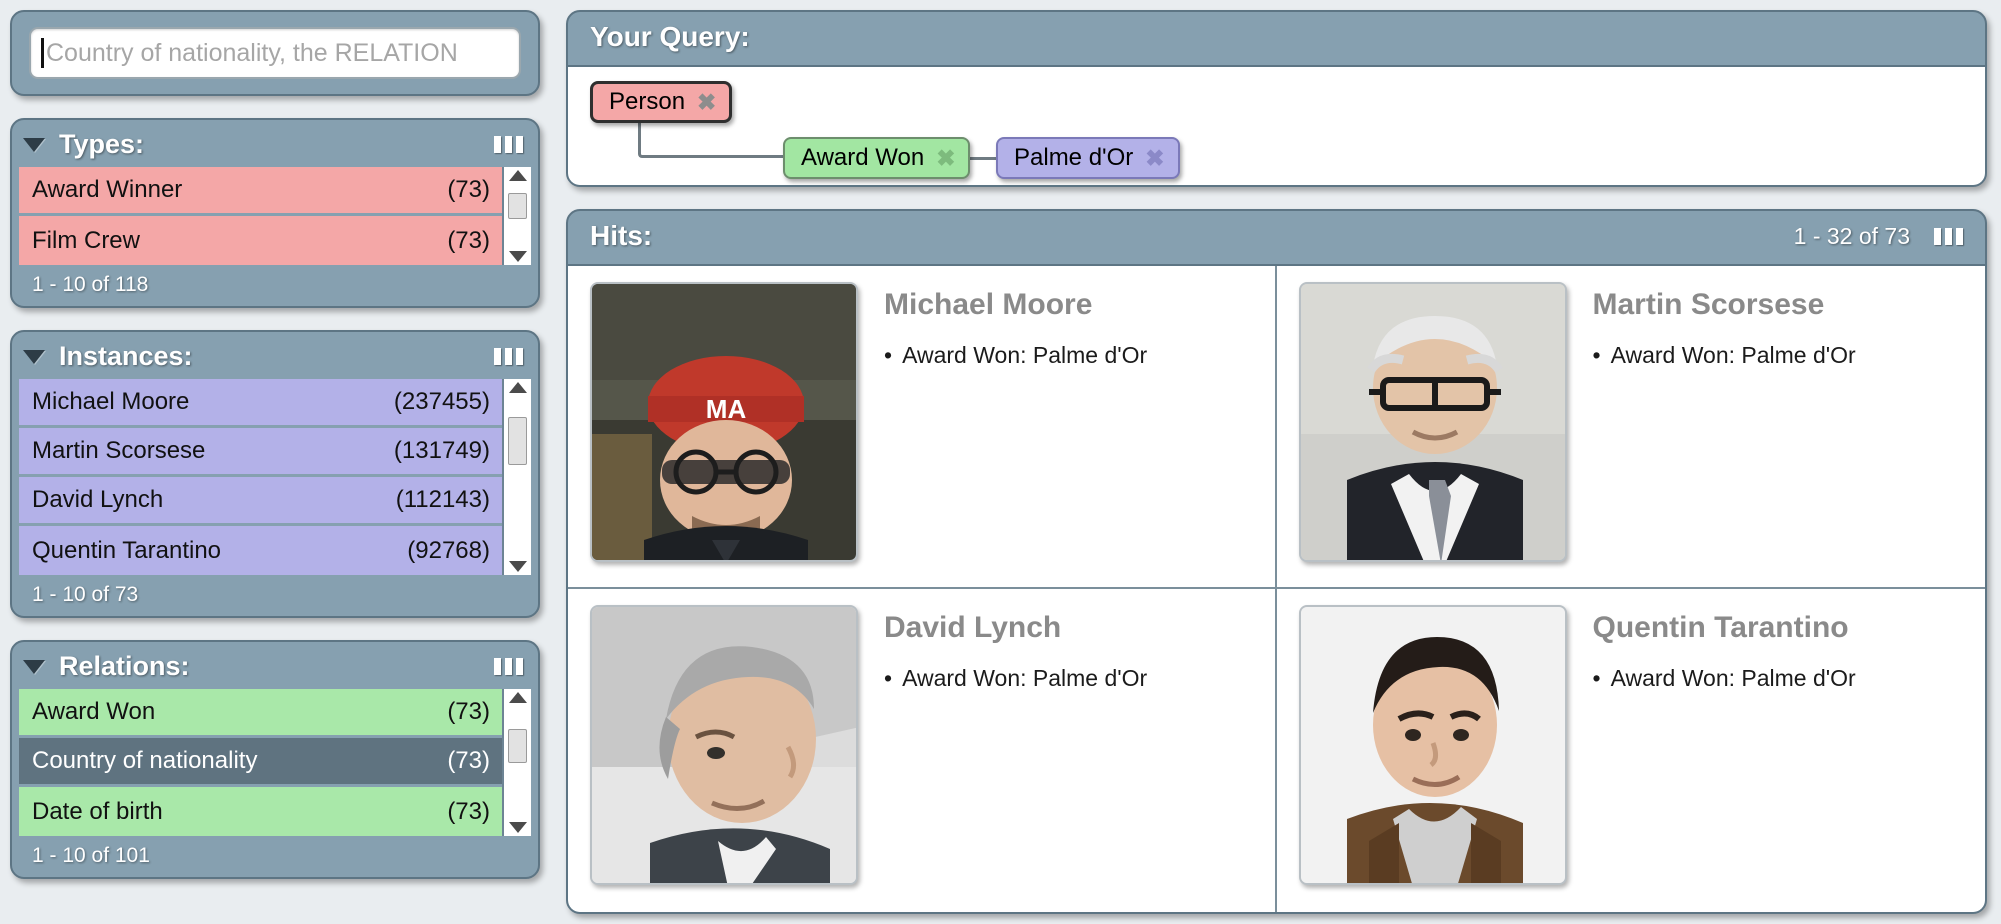  I want to click on hit-info: David Lynch Award Won: Palme d'Or, so click(1015, 753).